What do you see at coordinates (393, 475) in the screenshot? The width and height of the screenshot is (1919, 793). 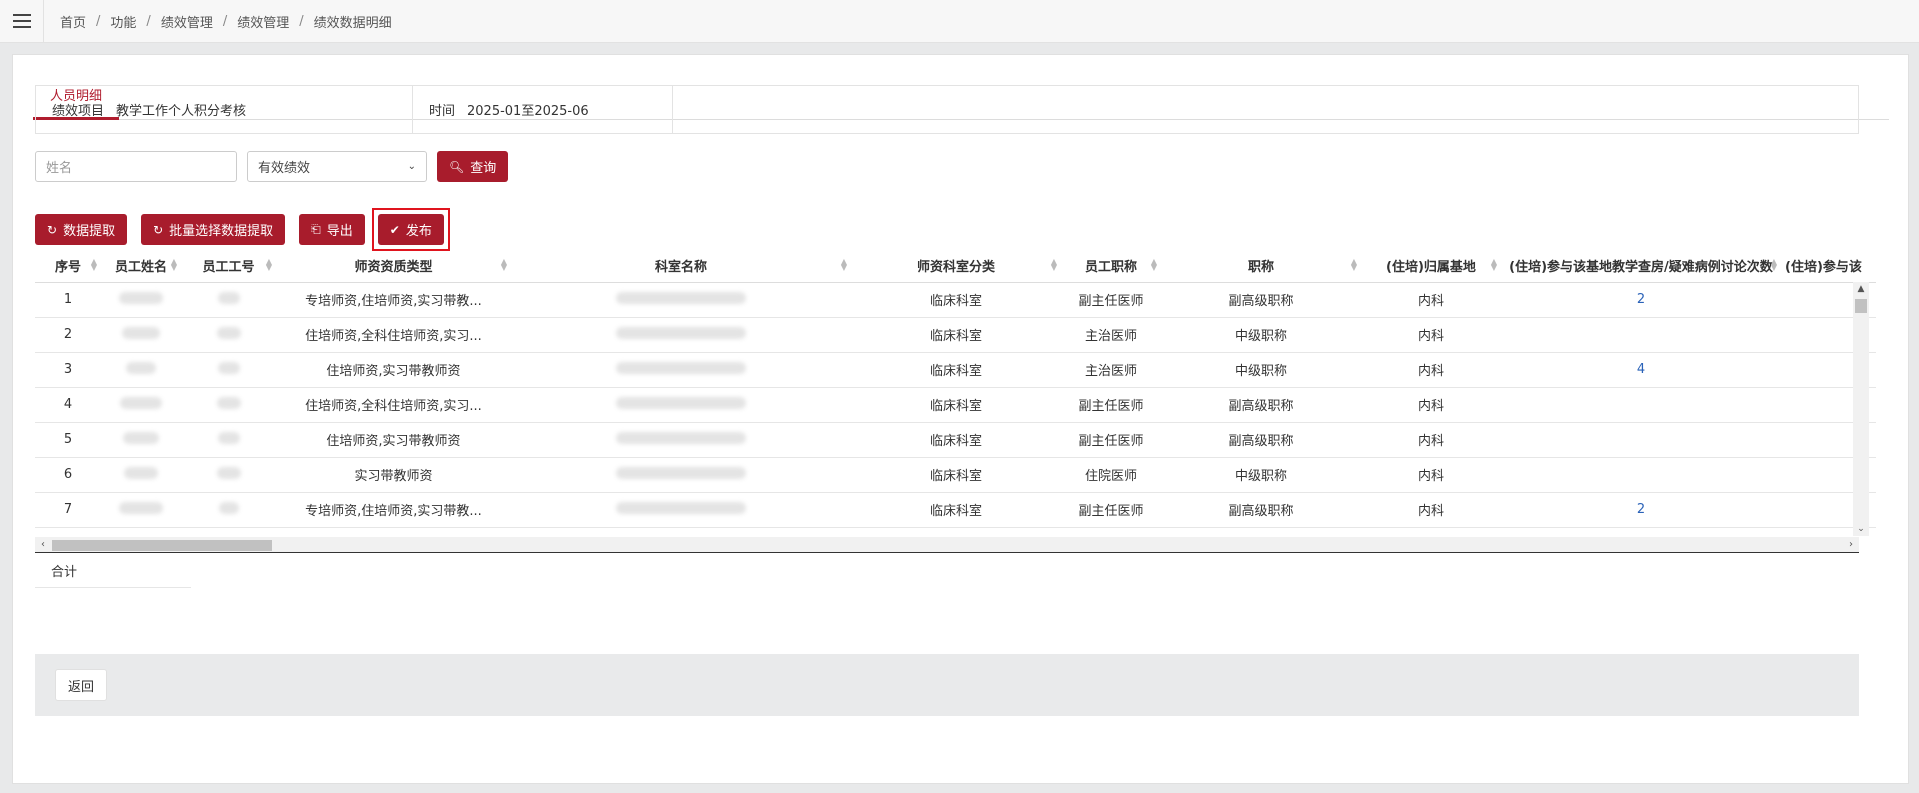 I see `cell-qualification: 实习带教师资` at bounding box center [393, 475].